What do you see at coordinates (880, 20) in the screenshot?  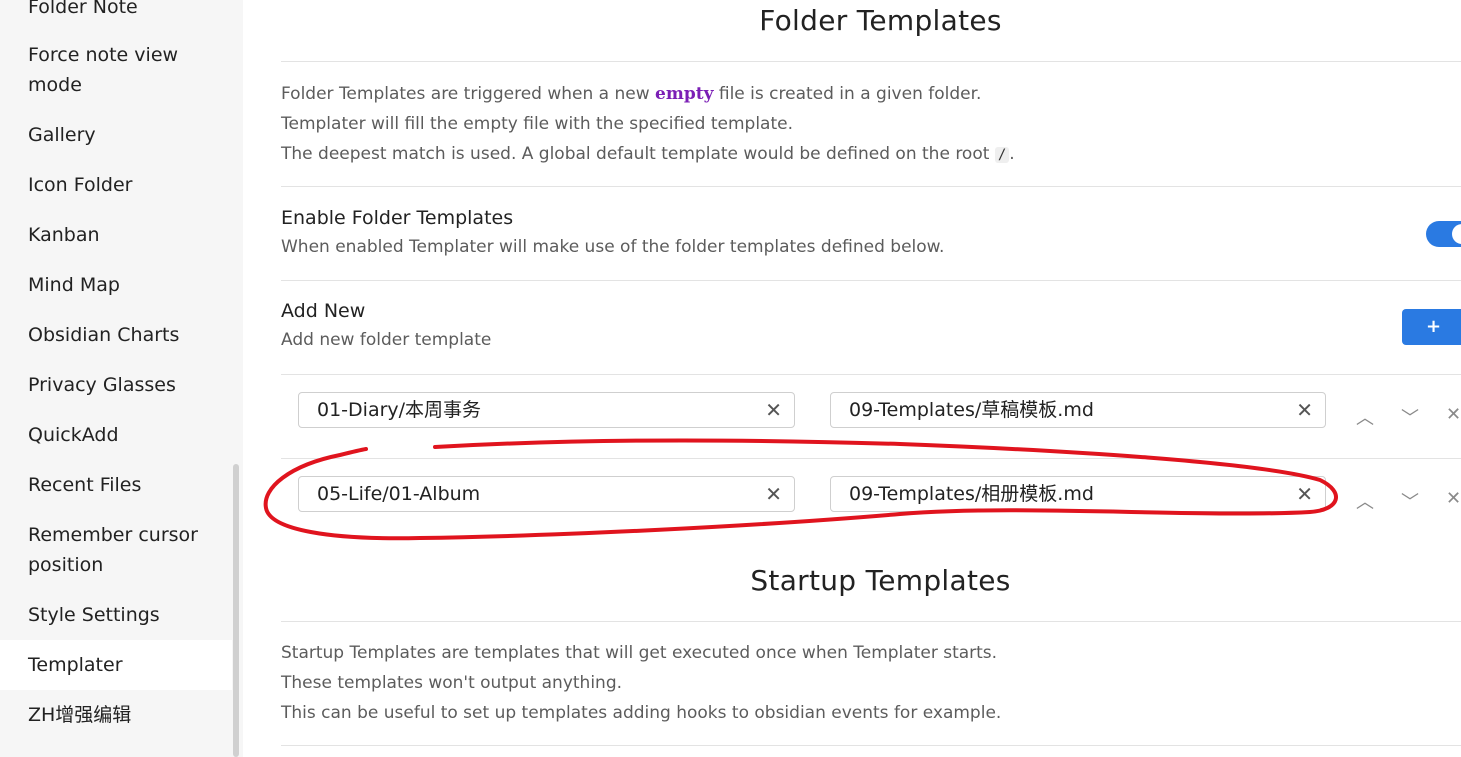 I see `folder-templates-heading: Folder Templates` at bounding box center [880, 20].